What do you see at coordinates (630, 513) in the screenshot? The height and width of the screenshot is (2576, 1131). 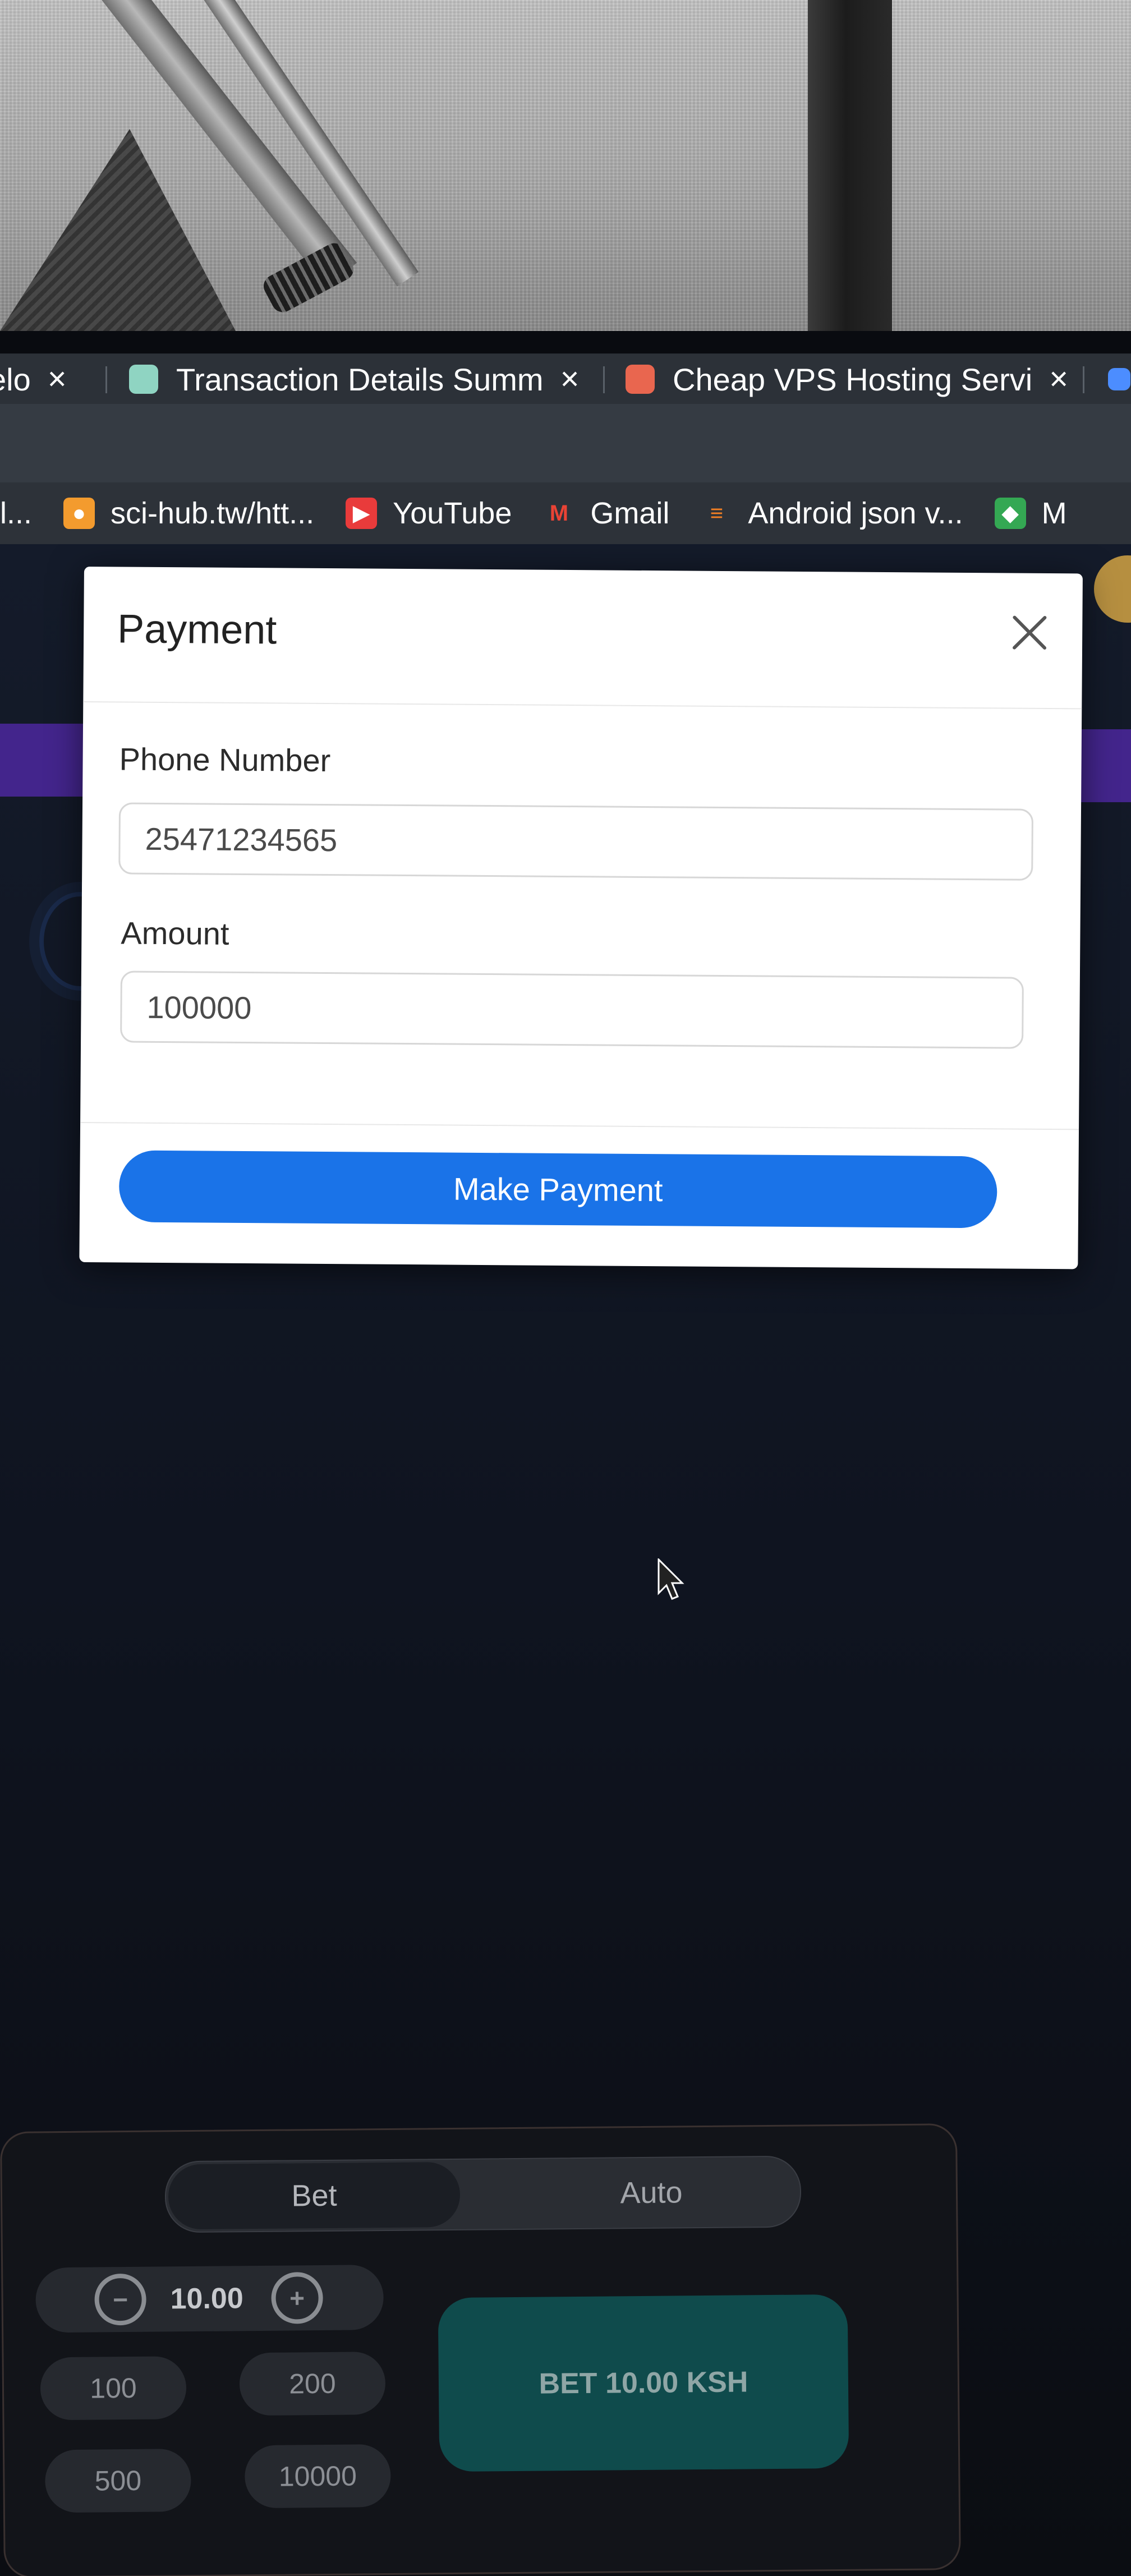 I see `bookmark-gmail-label: Gmail` at bounding box center [630, 513].